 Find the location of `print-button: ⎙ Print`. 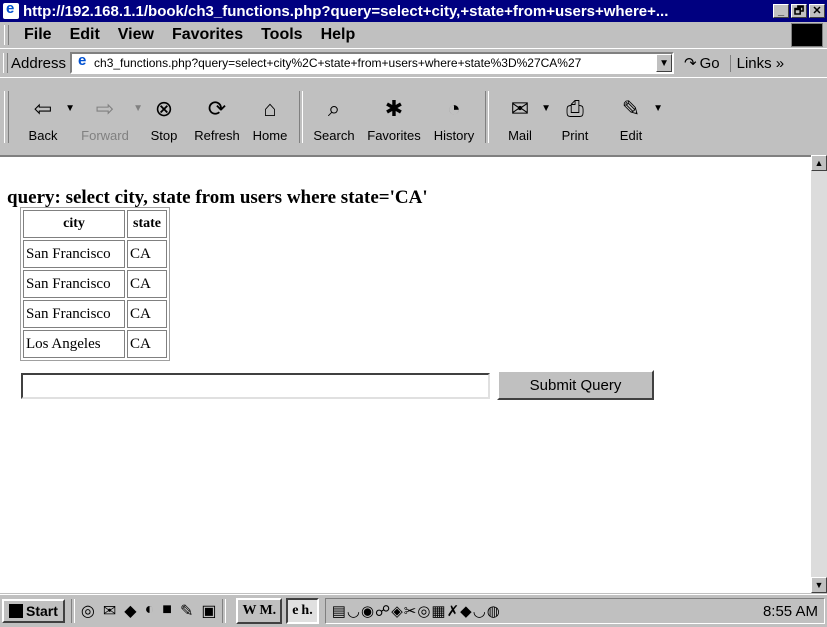

print-button: ⎙ Print is located at coordinates (575, 117).